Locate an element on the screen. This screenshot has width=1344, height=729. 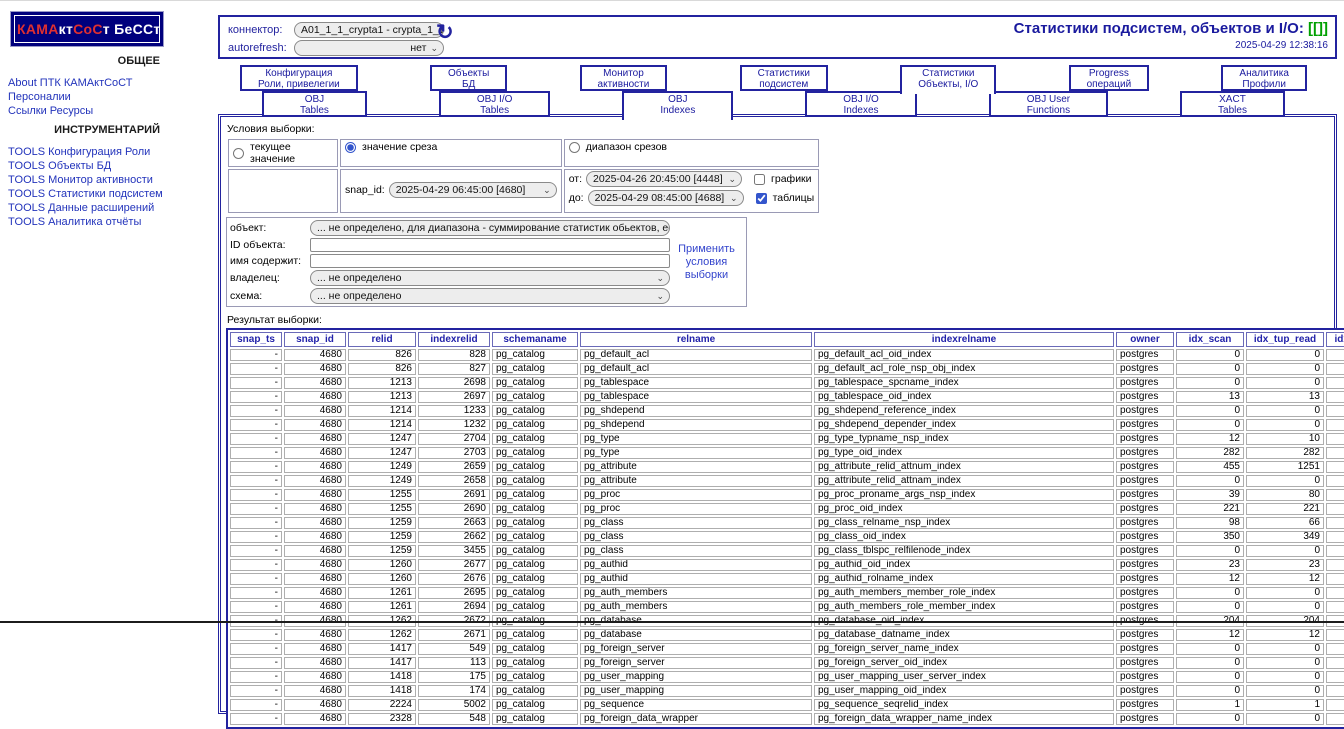
object-id-input is located at coordinates (490, 245).